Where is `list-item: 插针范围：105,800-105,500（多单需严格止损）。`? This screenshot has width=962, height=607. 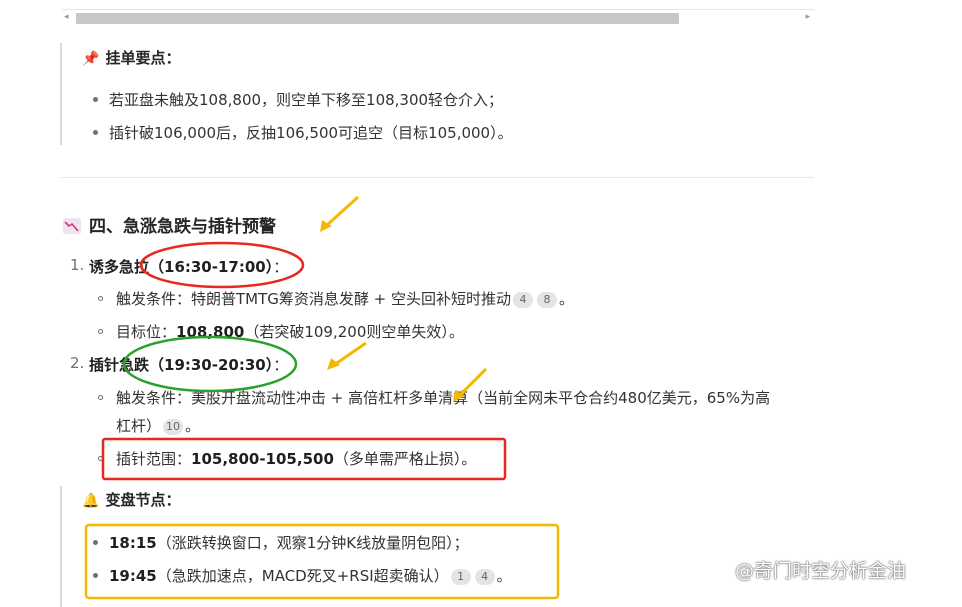 list-item: 插针范围：105,800-105,500（多单需严格止损）。 is located at coordinates (296, 458).